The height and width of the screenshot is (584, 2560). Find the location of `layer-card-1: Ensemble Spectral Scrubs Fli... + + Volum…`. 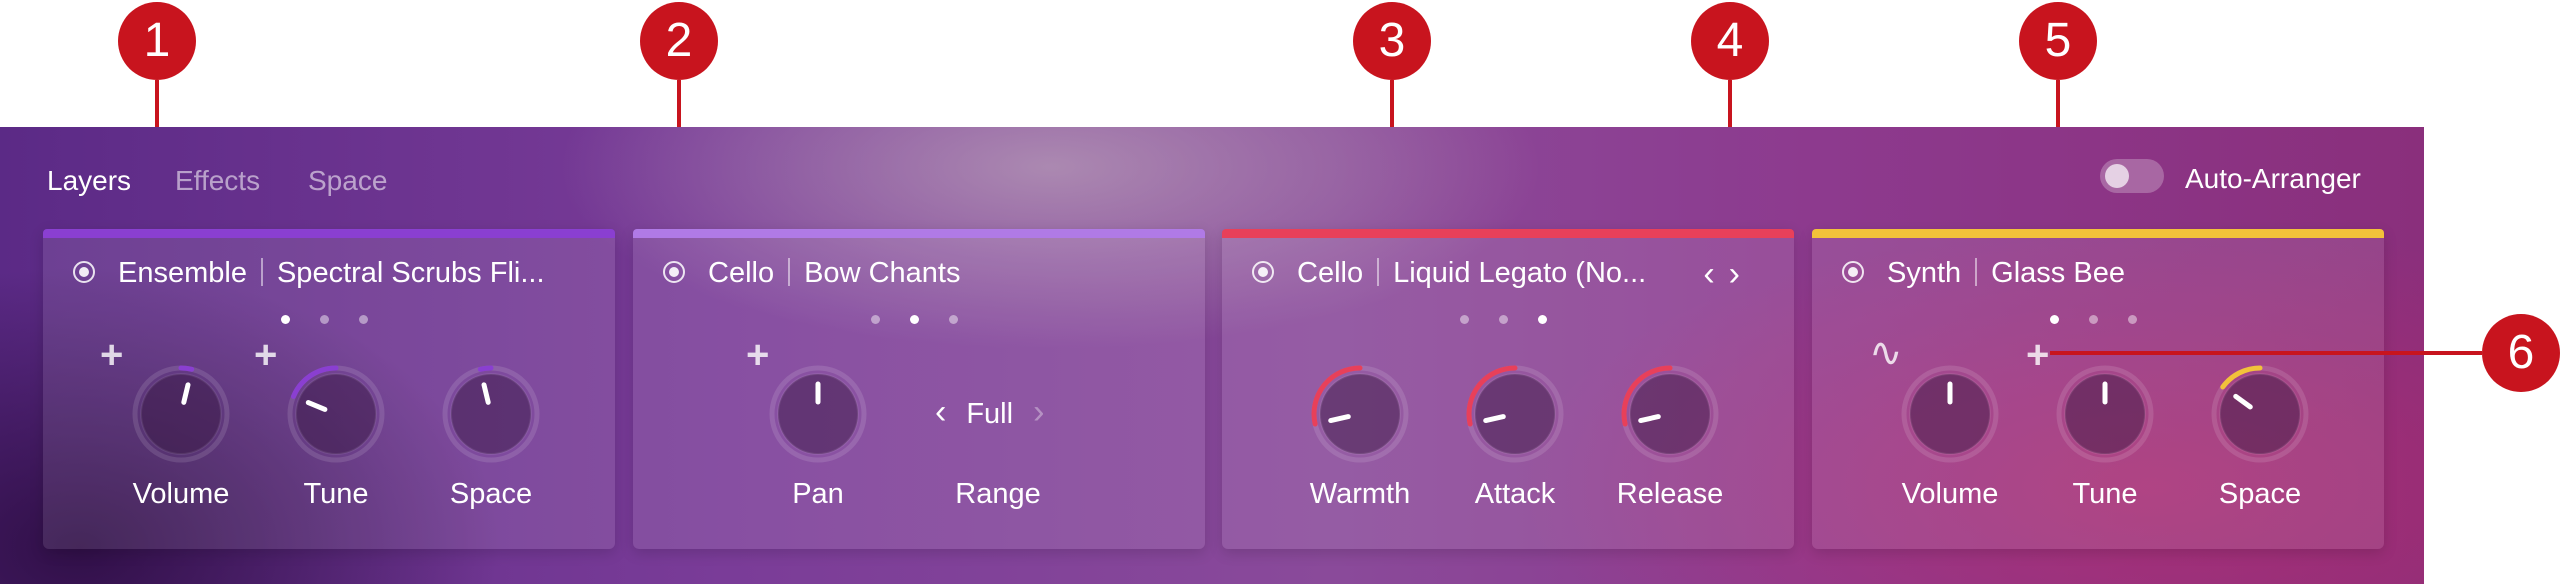

layer-card-1: Ensemble Spectral Scrubs Fli... + + Volum… is located at coordinates (329, 389).